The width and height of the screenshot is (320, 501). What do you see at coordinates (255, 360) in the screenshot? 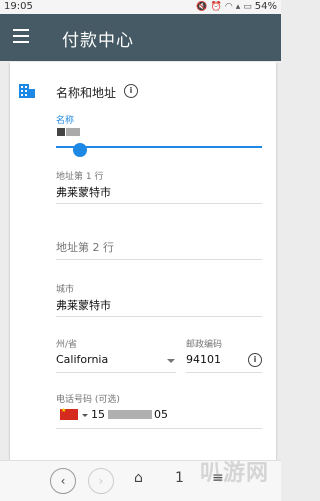
I see `zip-info-icon: i` at bounding box center [255, 360].